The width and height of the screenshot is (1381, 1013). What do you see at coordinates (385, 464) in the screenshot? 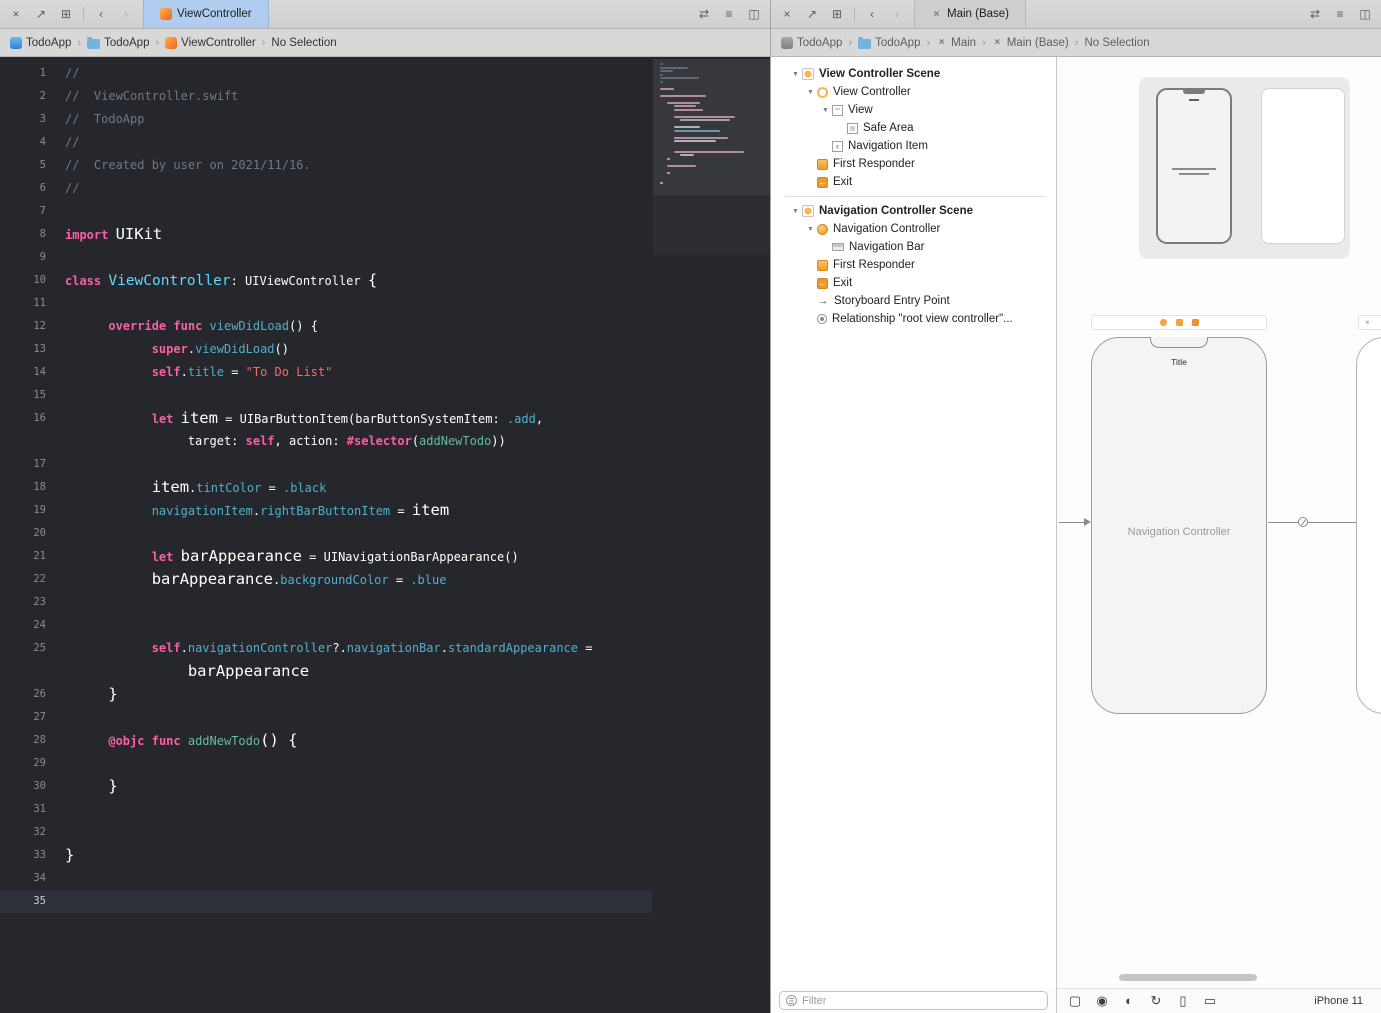
I see `code-line: 17` at bounding box center [385, 464].